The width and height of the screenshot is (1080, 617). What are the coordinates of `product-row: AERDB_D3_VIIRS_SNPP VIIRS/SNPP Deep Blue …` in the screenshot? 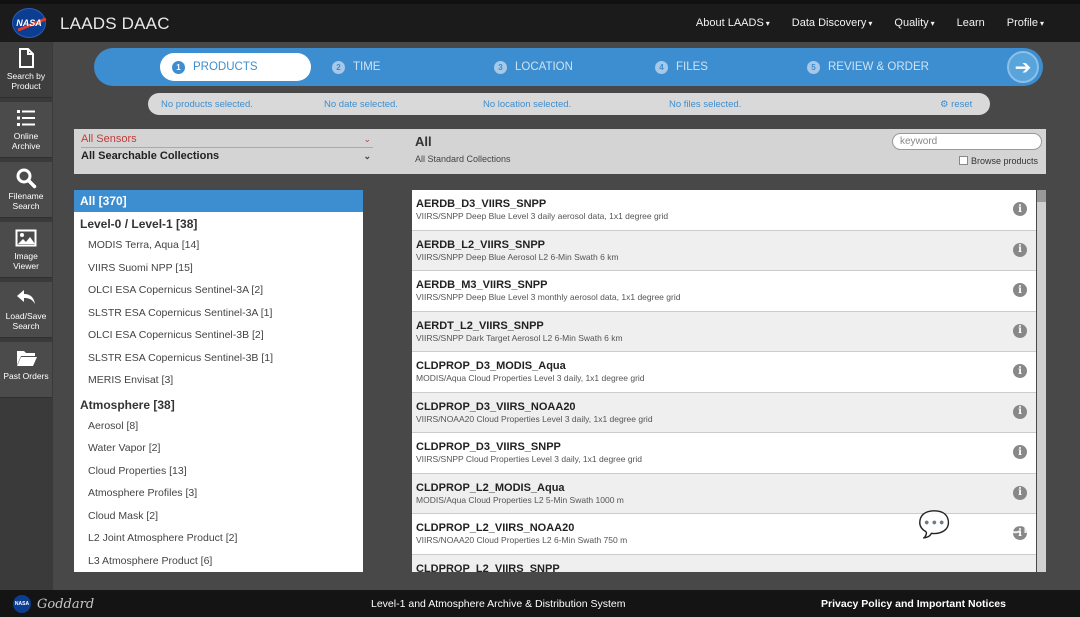 It's located at (724, 210).